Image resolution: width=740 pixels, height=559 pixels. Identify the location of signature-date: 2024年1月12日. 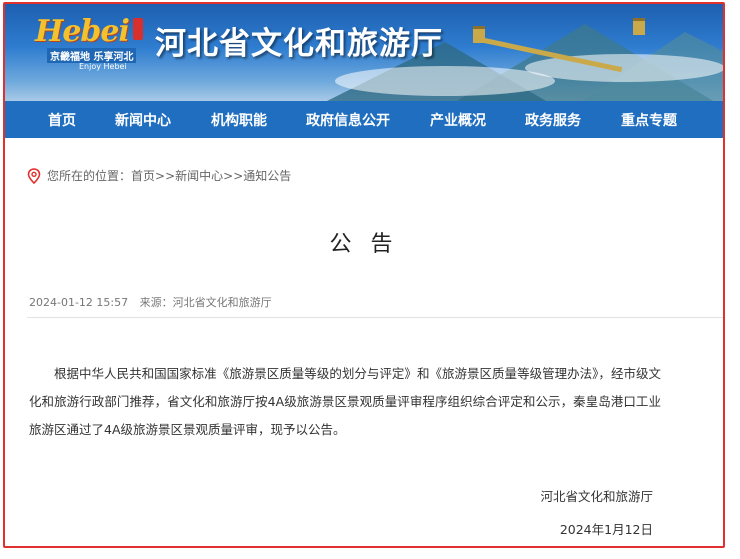
(606, 529).